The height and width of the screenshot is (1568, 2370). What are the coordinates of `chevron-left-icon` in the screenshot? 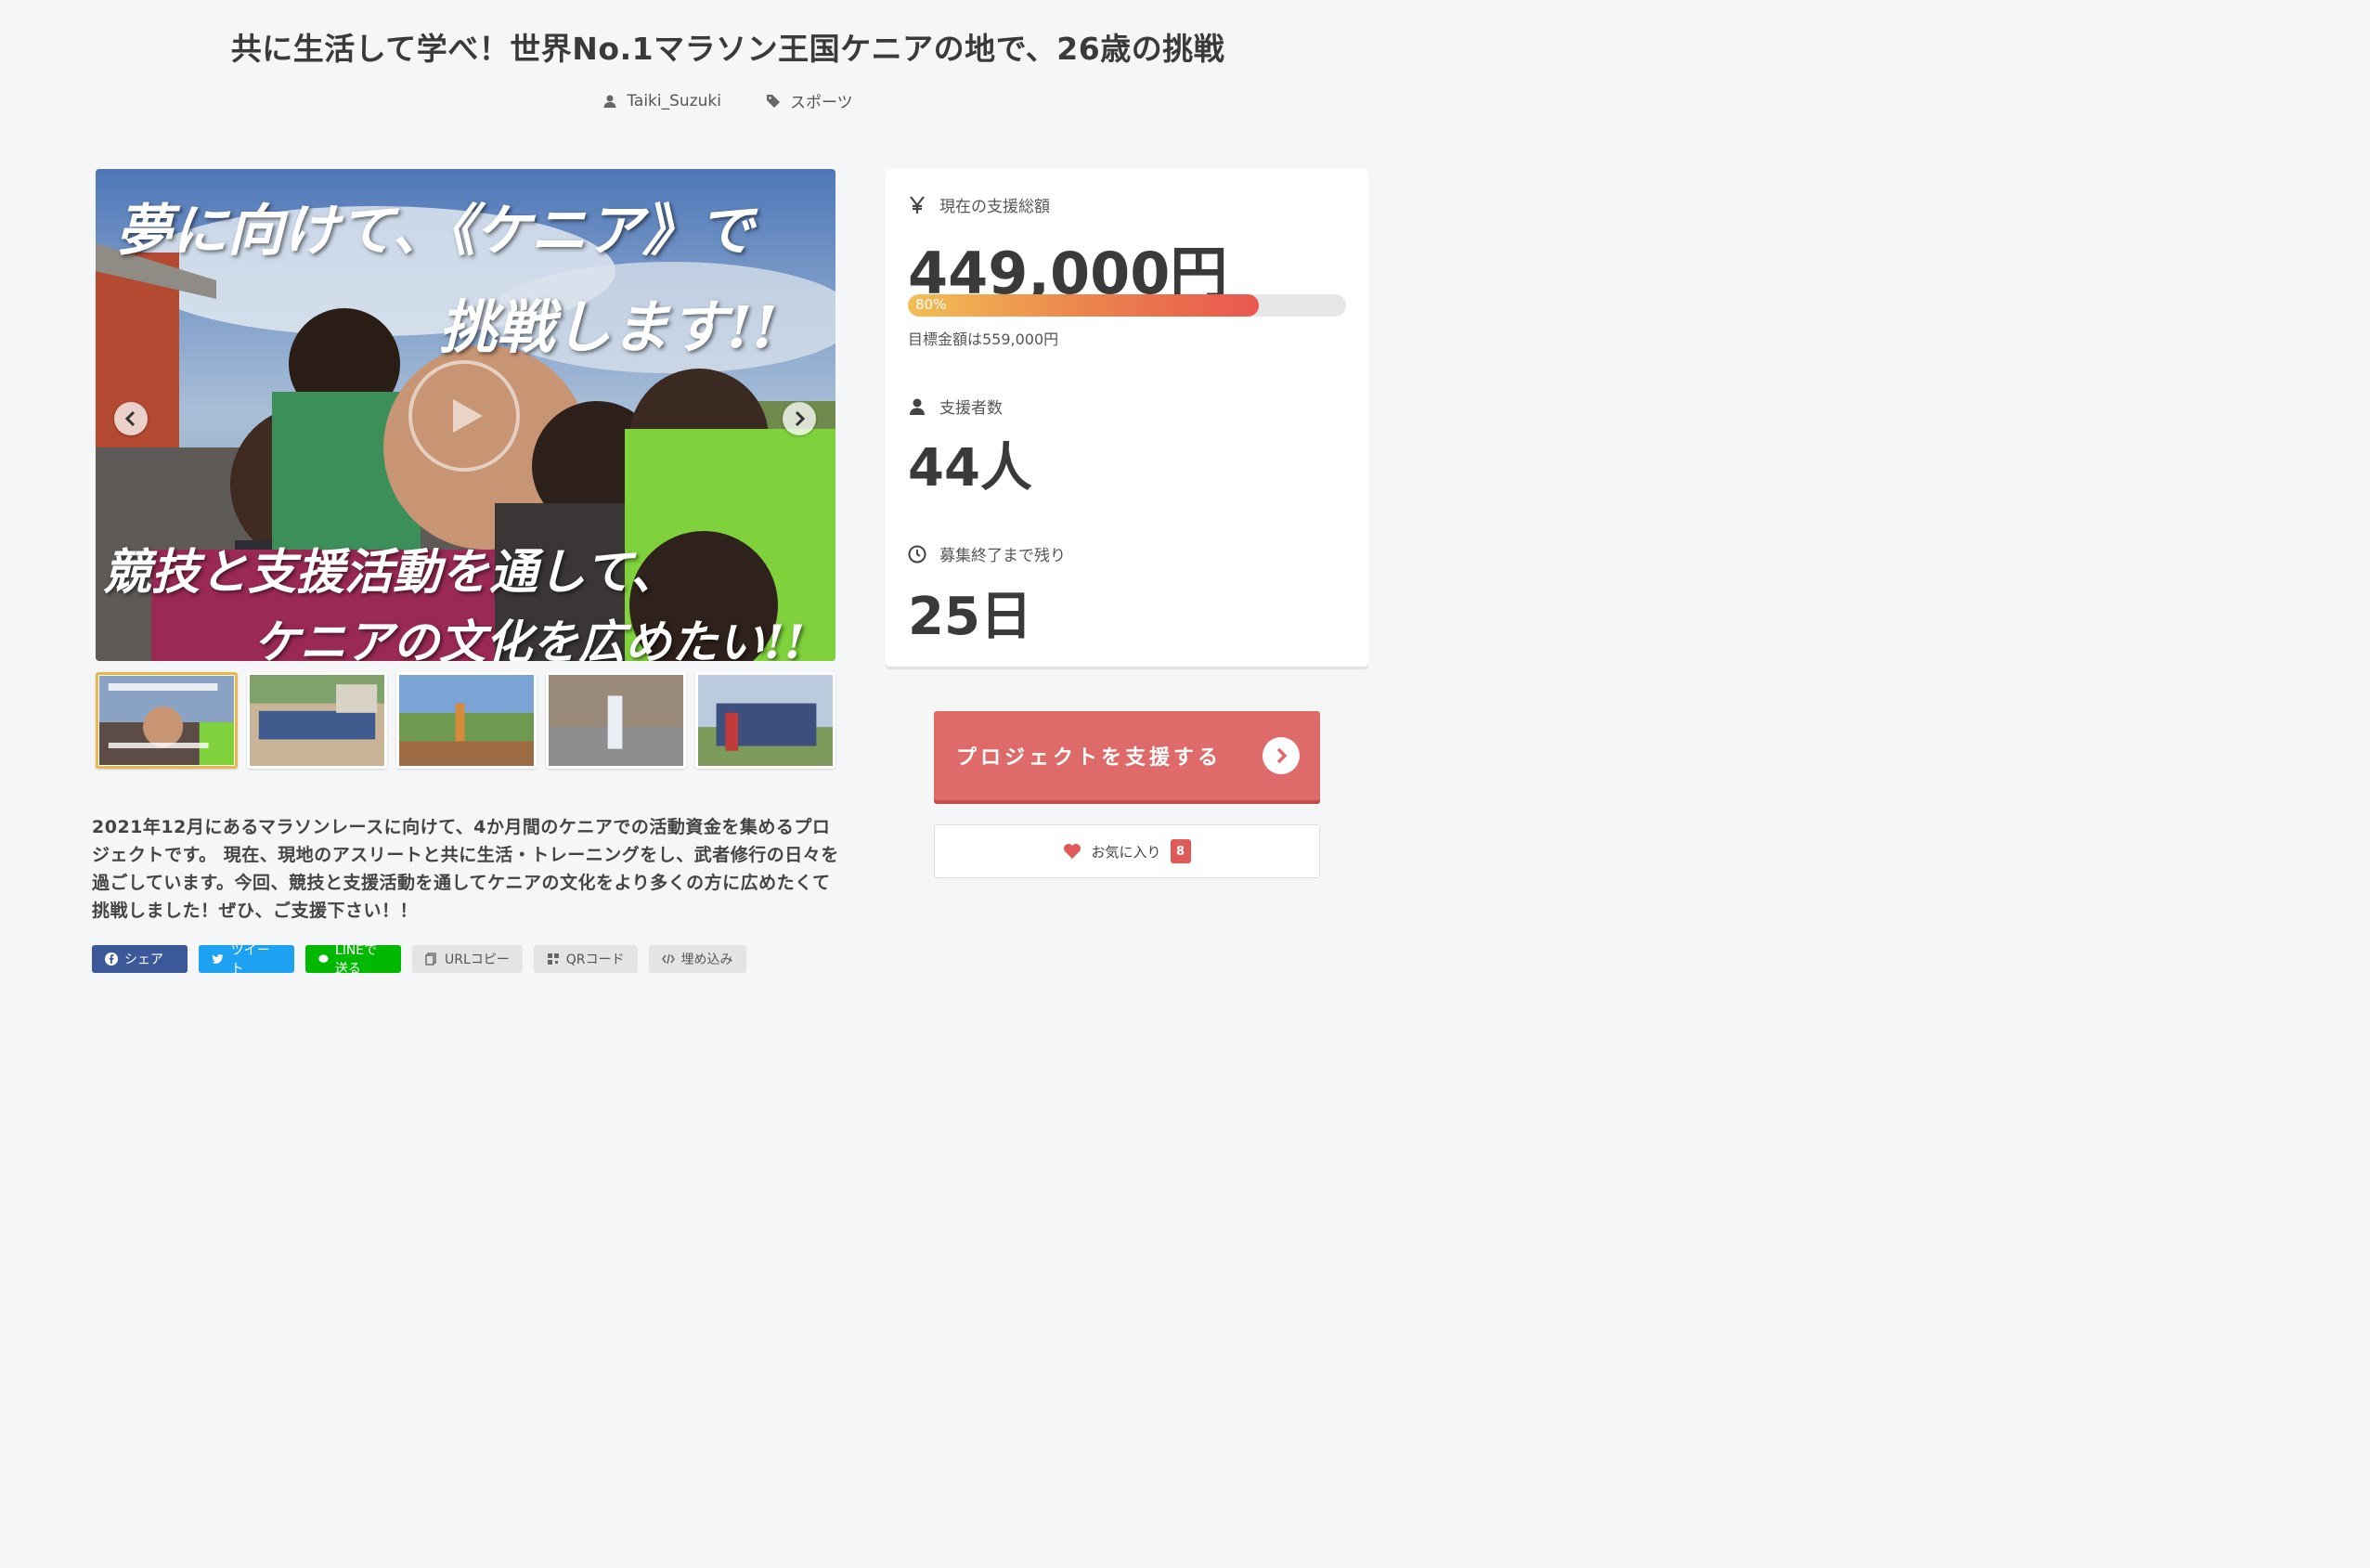 It's located at (130, 418).